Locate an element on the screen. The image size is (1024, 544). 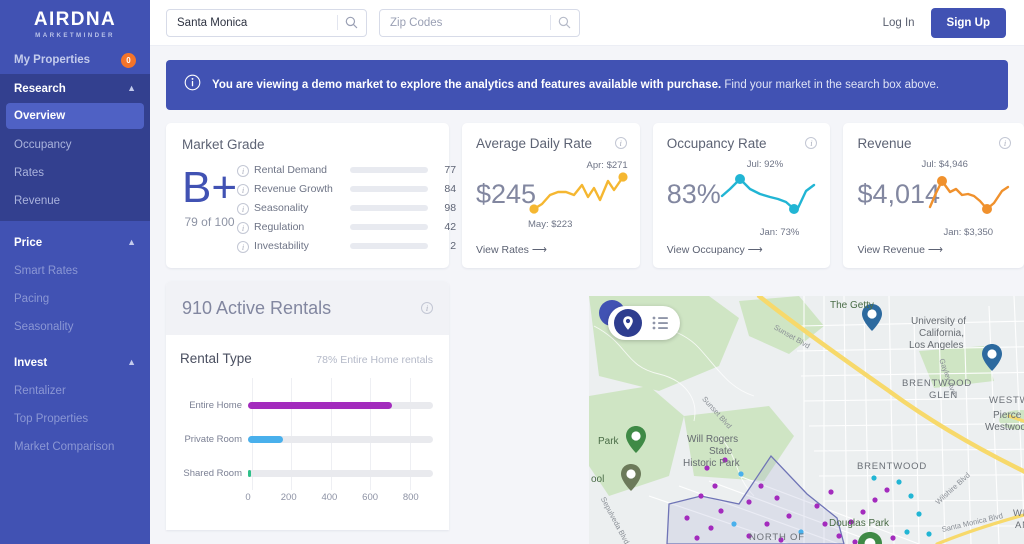
sidebar-item-my-properties: My Properties 0 is located at coordinates (75, 60).